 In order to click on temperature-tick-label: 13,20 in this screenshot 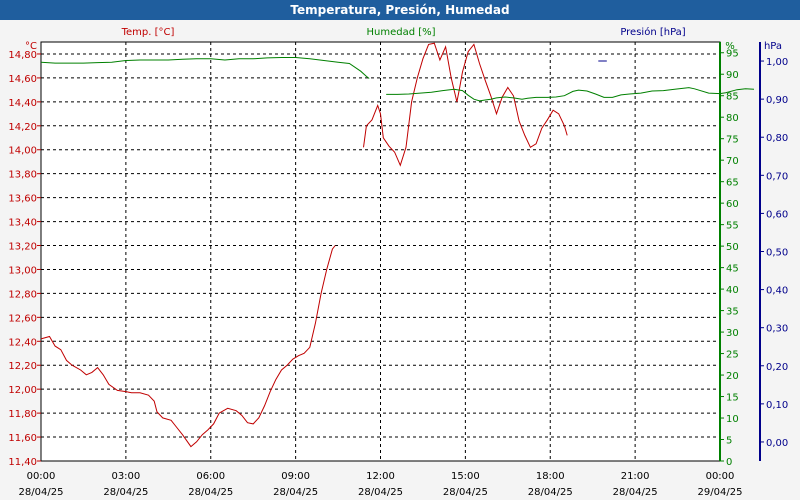, I will do `click(22, 247)`.